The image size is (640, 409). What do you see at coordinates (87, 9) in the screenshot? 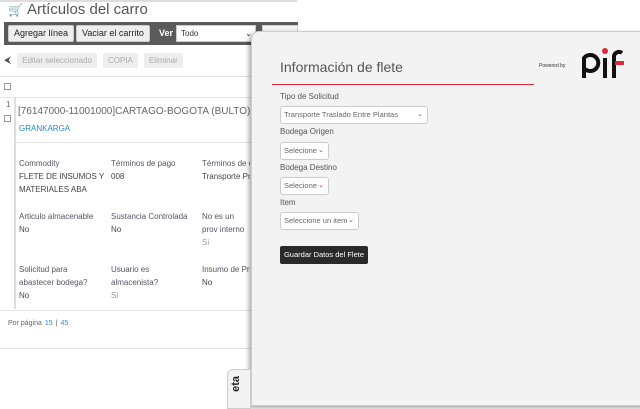
I see `page-title-text: Artículos del carro` at bounding box center [87, 9].